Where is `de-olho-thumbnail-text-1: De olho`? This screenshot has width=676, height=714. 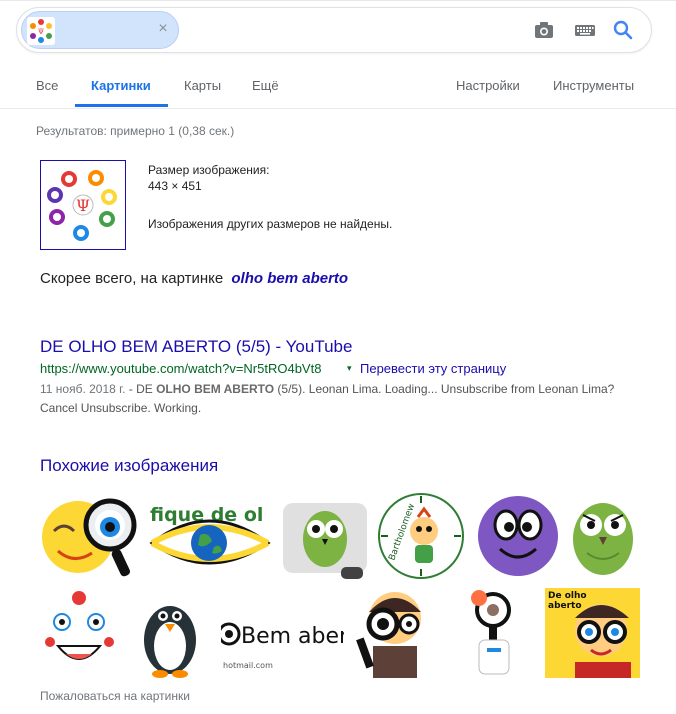 de-olho-thumbnail-text-1: De olho is located at coordinates (567, 596).